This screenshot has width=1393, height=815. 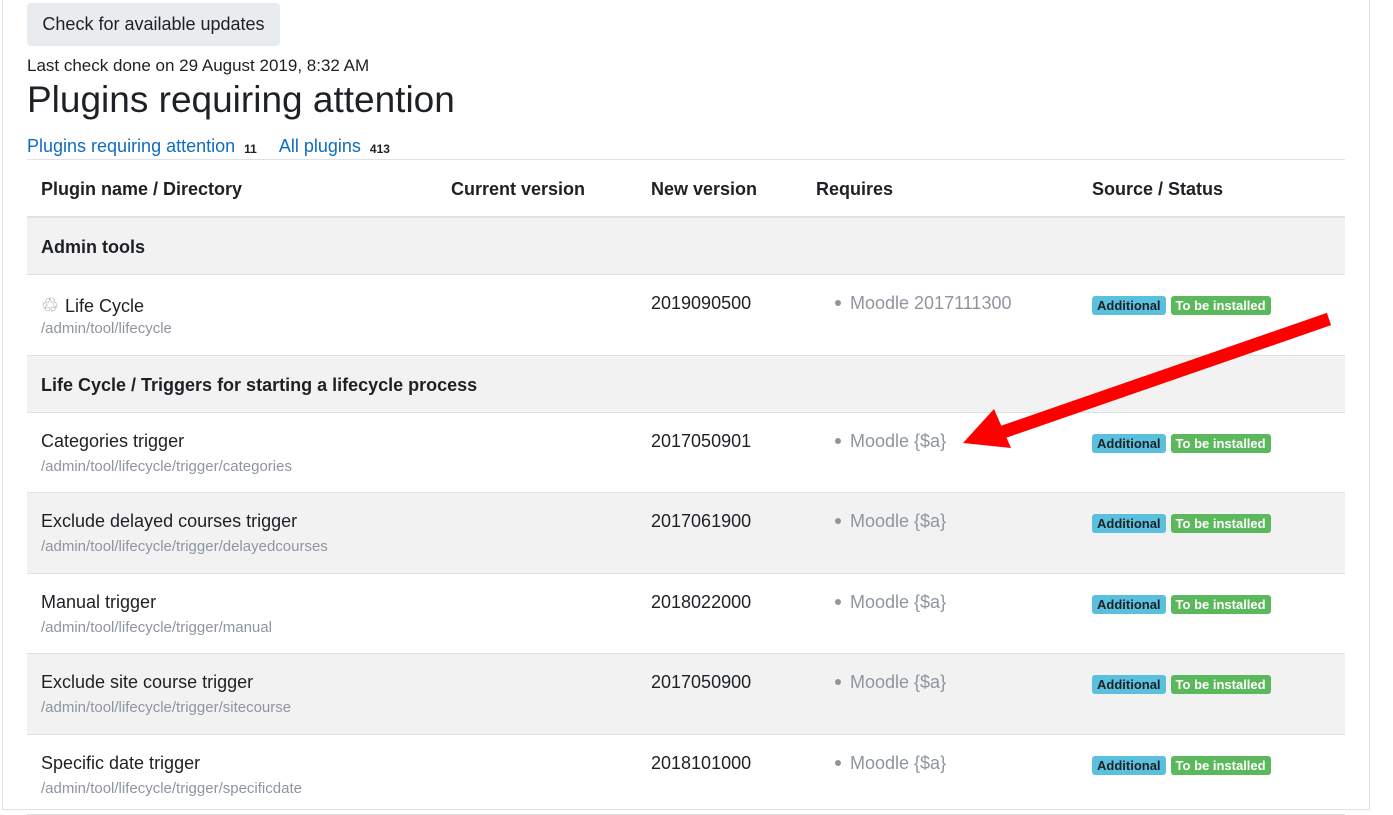 I want to click on new-version: 2017050901, so click(x=701, y=441).